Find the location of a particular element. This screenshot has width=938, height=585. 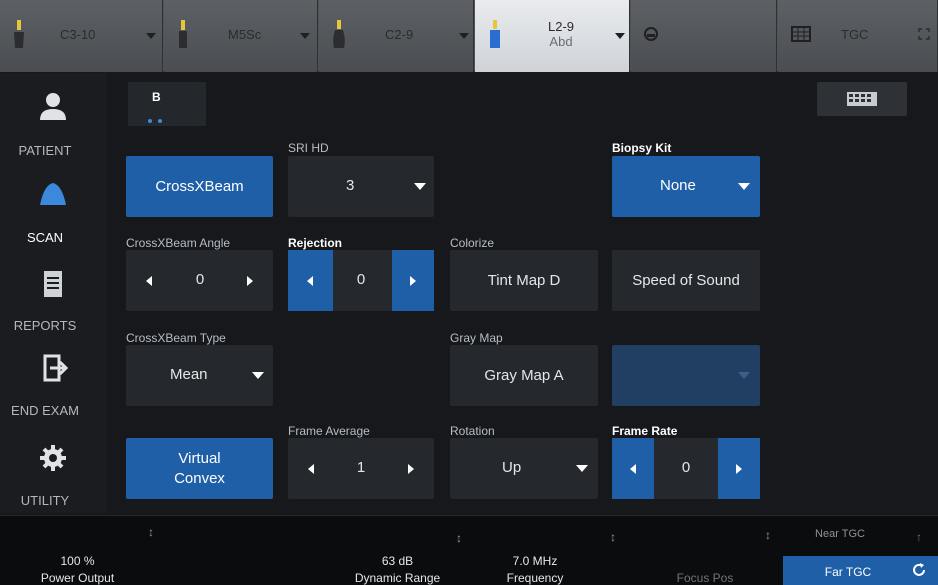

probe-l2-9-button: L2-9 Abd is located at coordinates (552, 36).